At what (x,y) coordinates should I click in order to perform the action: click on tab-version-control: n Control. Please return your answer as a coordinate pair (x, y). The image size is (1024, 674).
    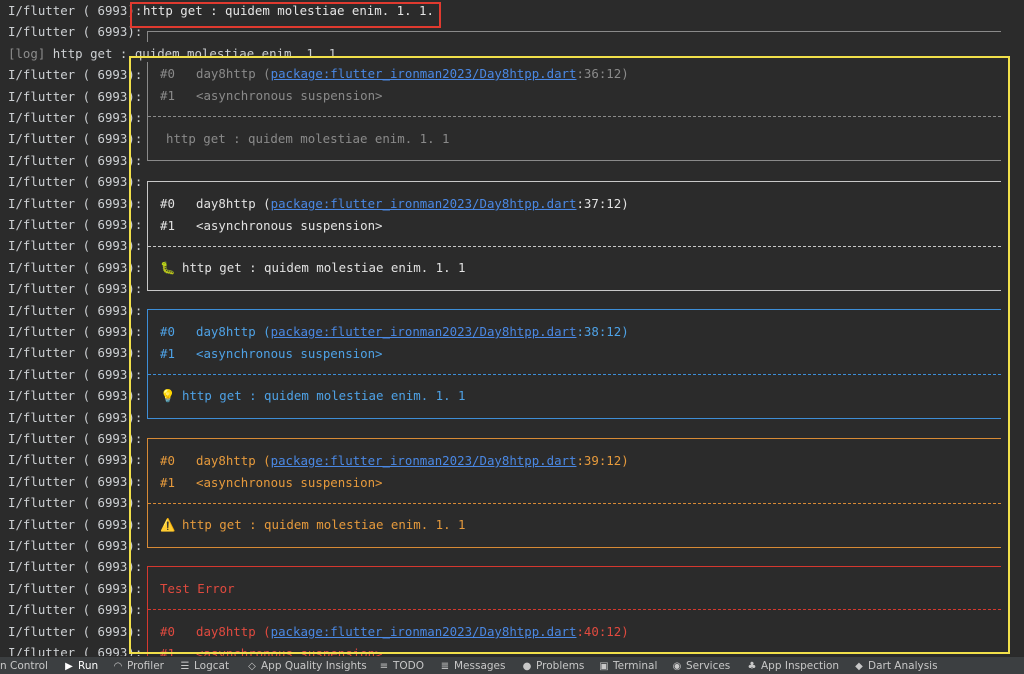
    Looking at the image, I should click on (24, 666).